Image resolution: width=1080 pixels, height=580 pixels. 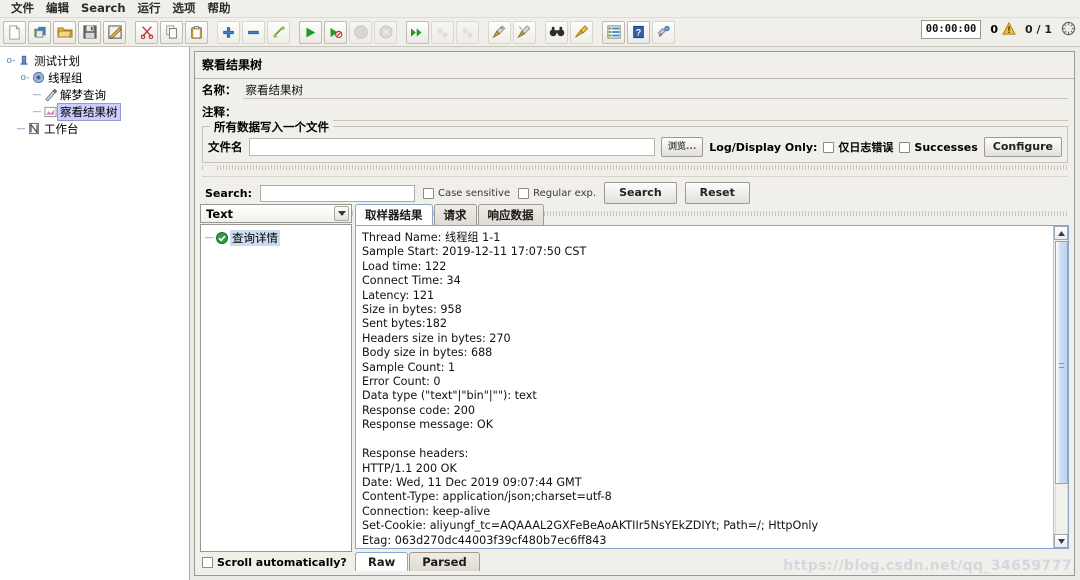 I want to click on render-combo: Text, so click(x=276, y=213).